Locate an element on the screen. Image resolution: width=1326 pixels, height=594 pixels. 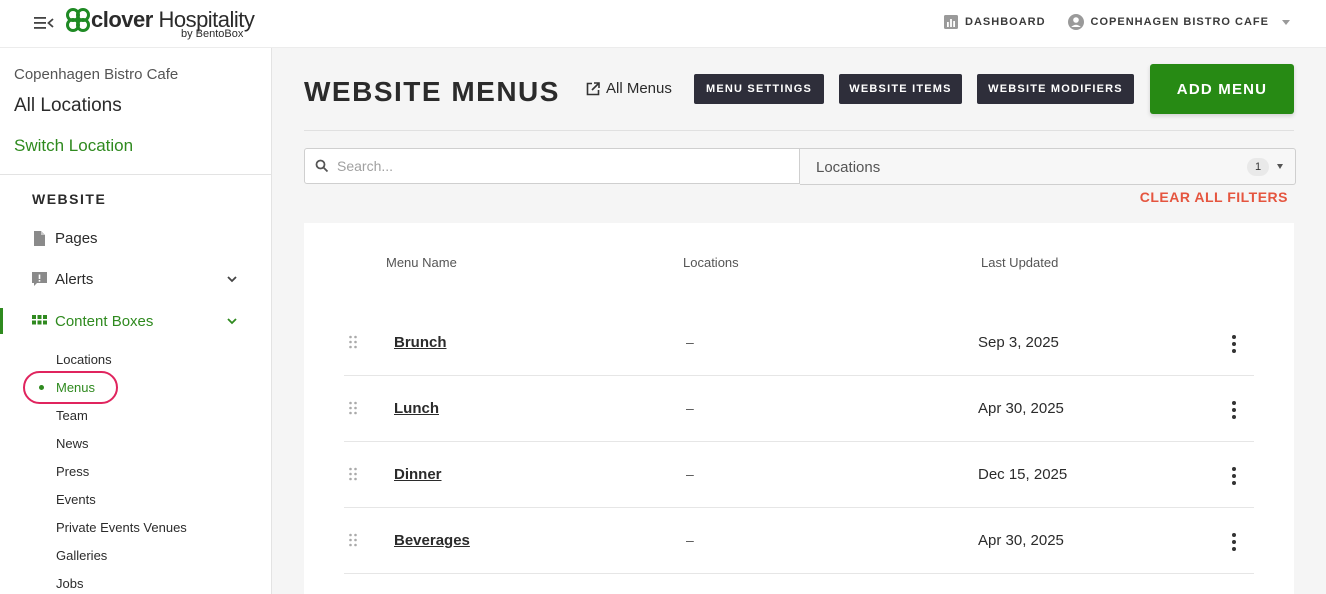
all-menus-link: All Menus is located at coordinates (629, 88).